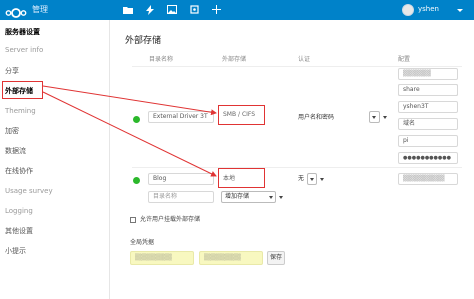 The height and width of the screenshot is (299, 474). What do you see at coordinates (55, 111) in the screenshot?
I see `sidebar-item-theming: Theming` at bounding box center [55, 111].